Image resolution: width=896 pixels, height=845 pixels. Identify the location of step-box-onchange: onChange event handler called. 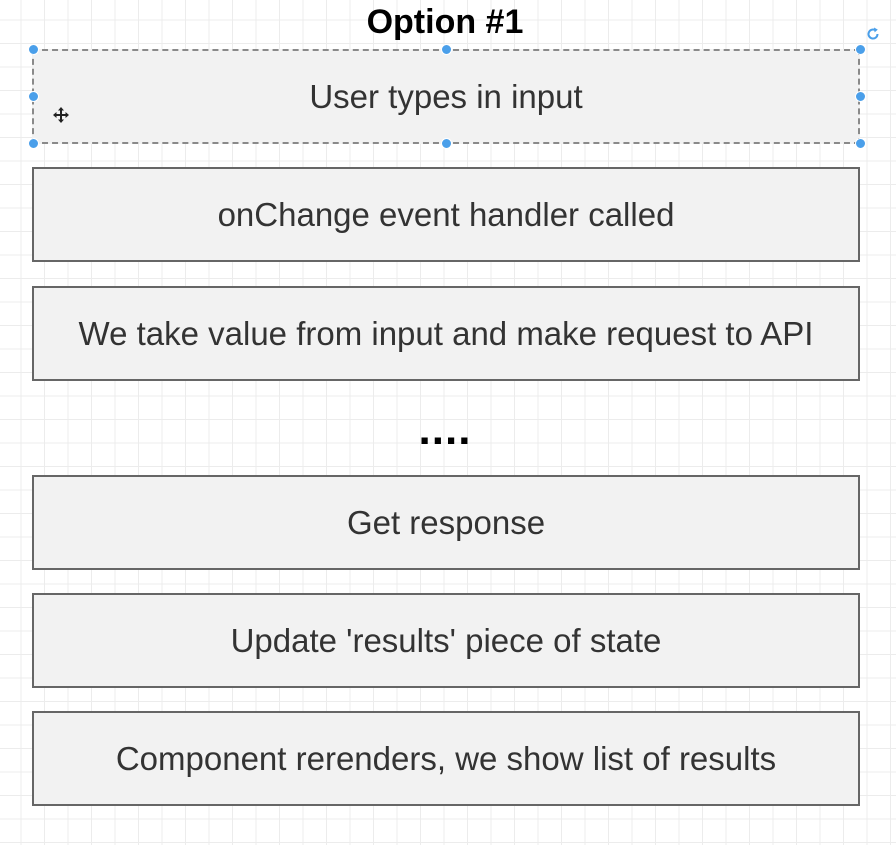
(446, 214).